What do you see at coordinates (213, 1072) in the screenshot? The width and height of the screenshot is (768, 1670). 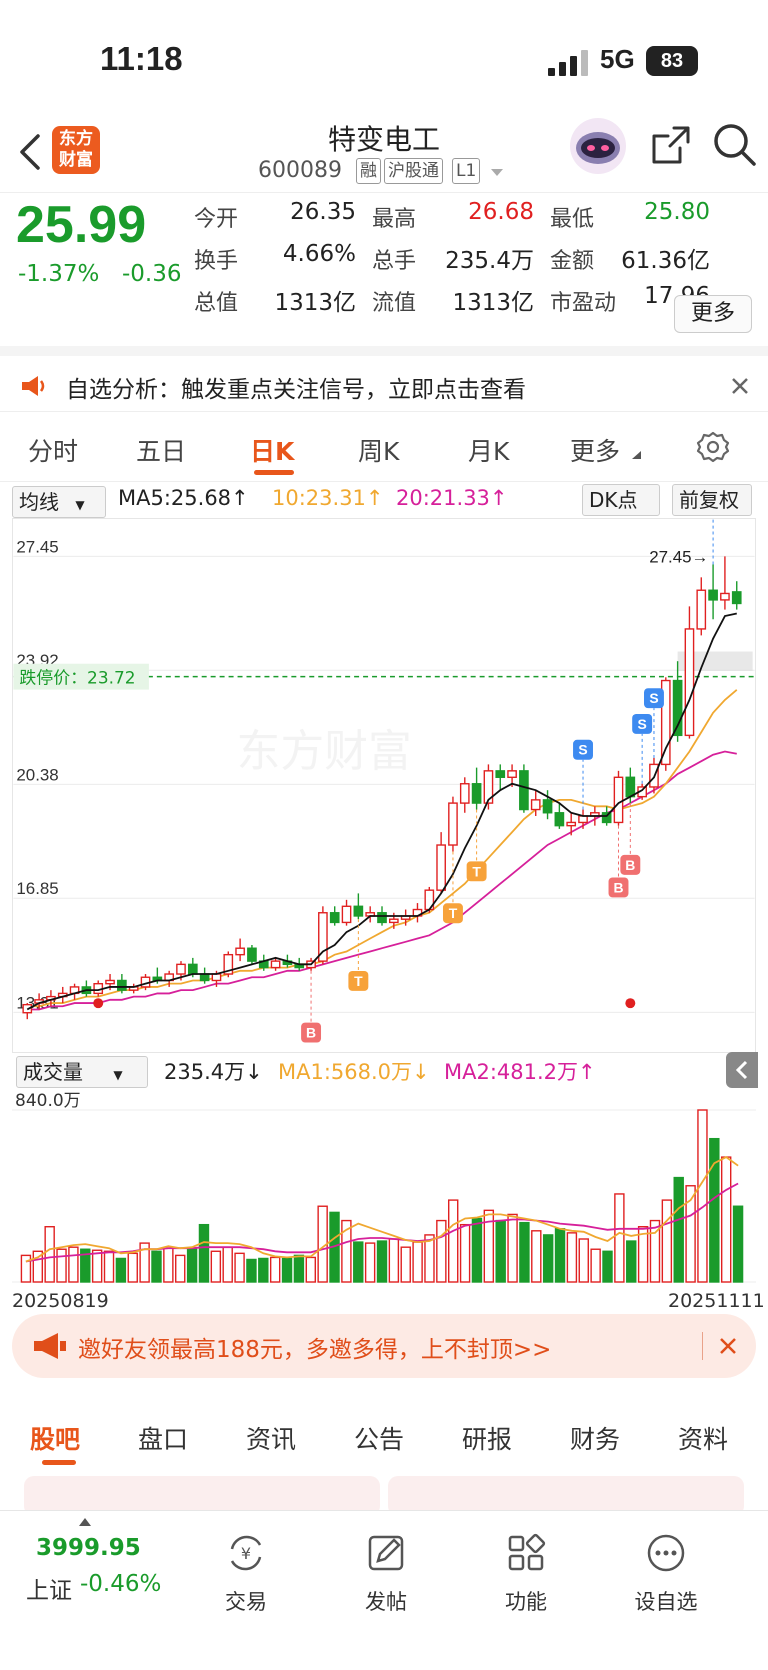 I see `volume-value: 235.4万↓` at bounding box center [213, 1072].